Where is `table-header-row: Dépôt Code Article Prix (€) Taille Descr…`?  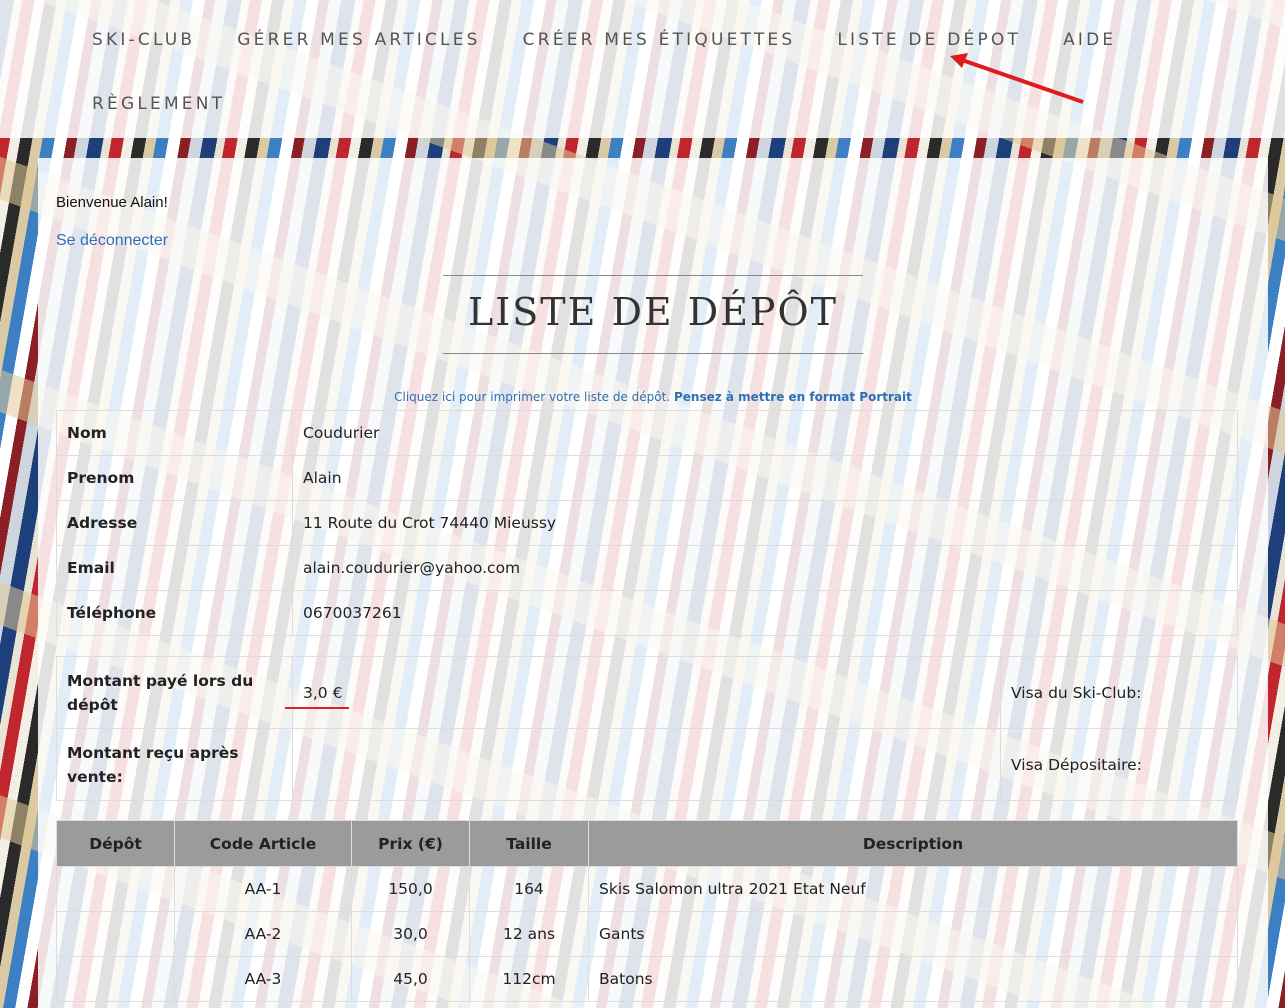
table-header-row: Dépôt Code Article Prix (€) Taille Descr… is located at coordinates (647, 843).